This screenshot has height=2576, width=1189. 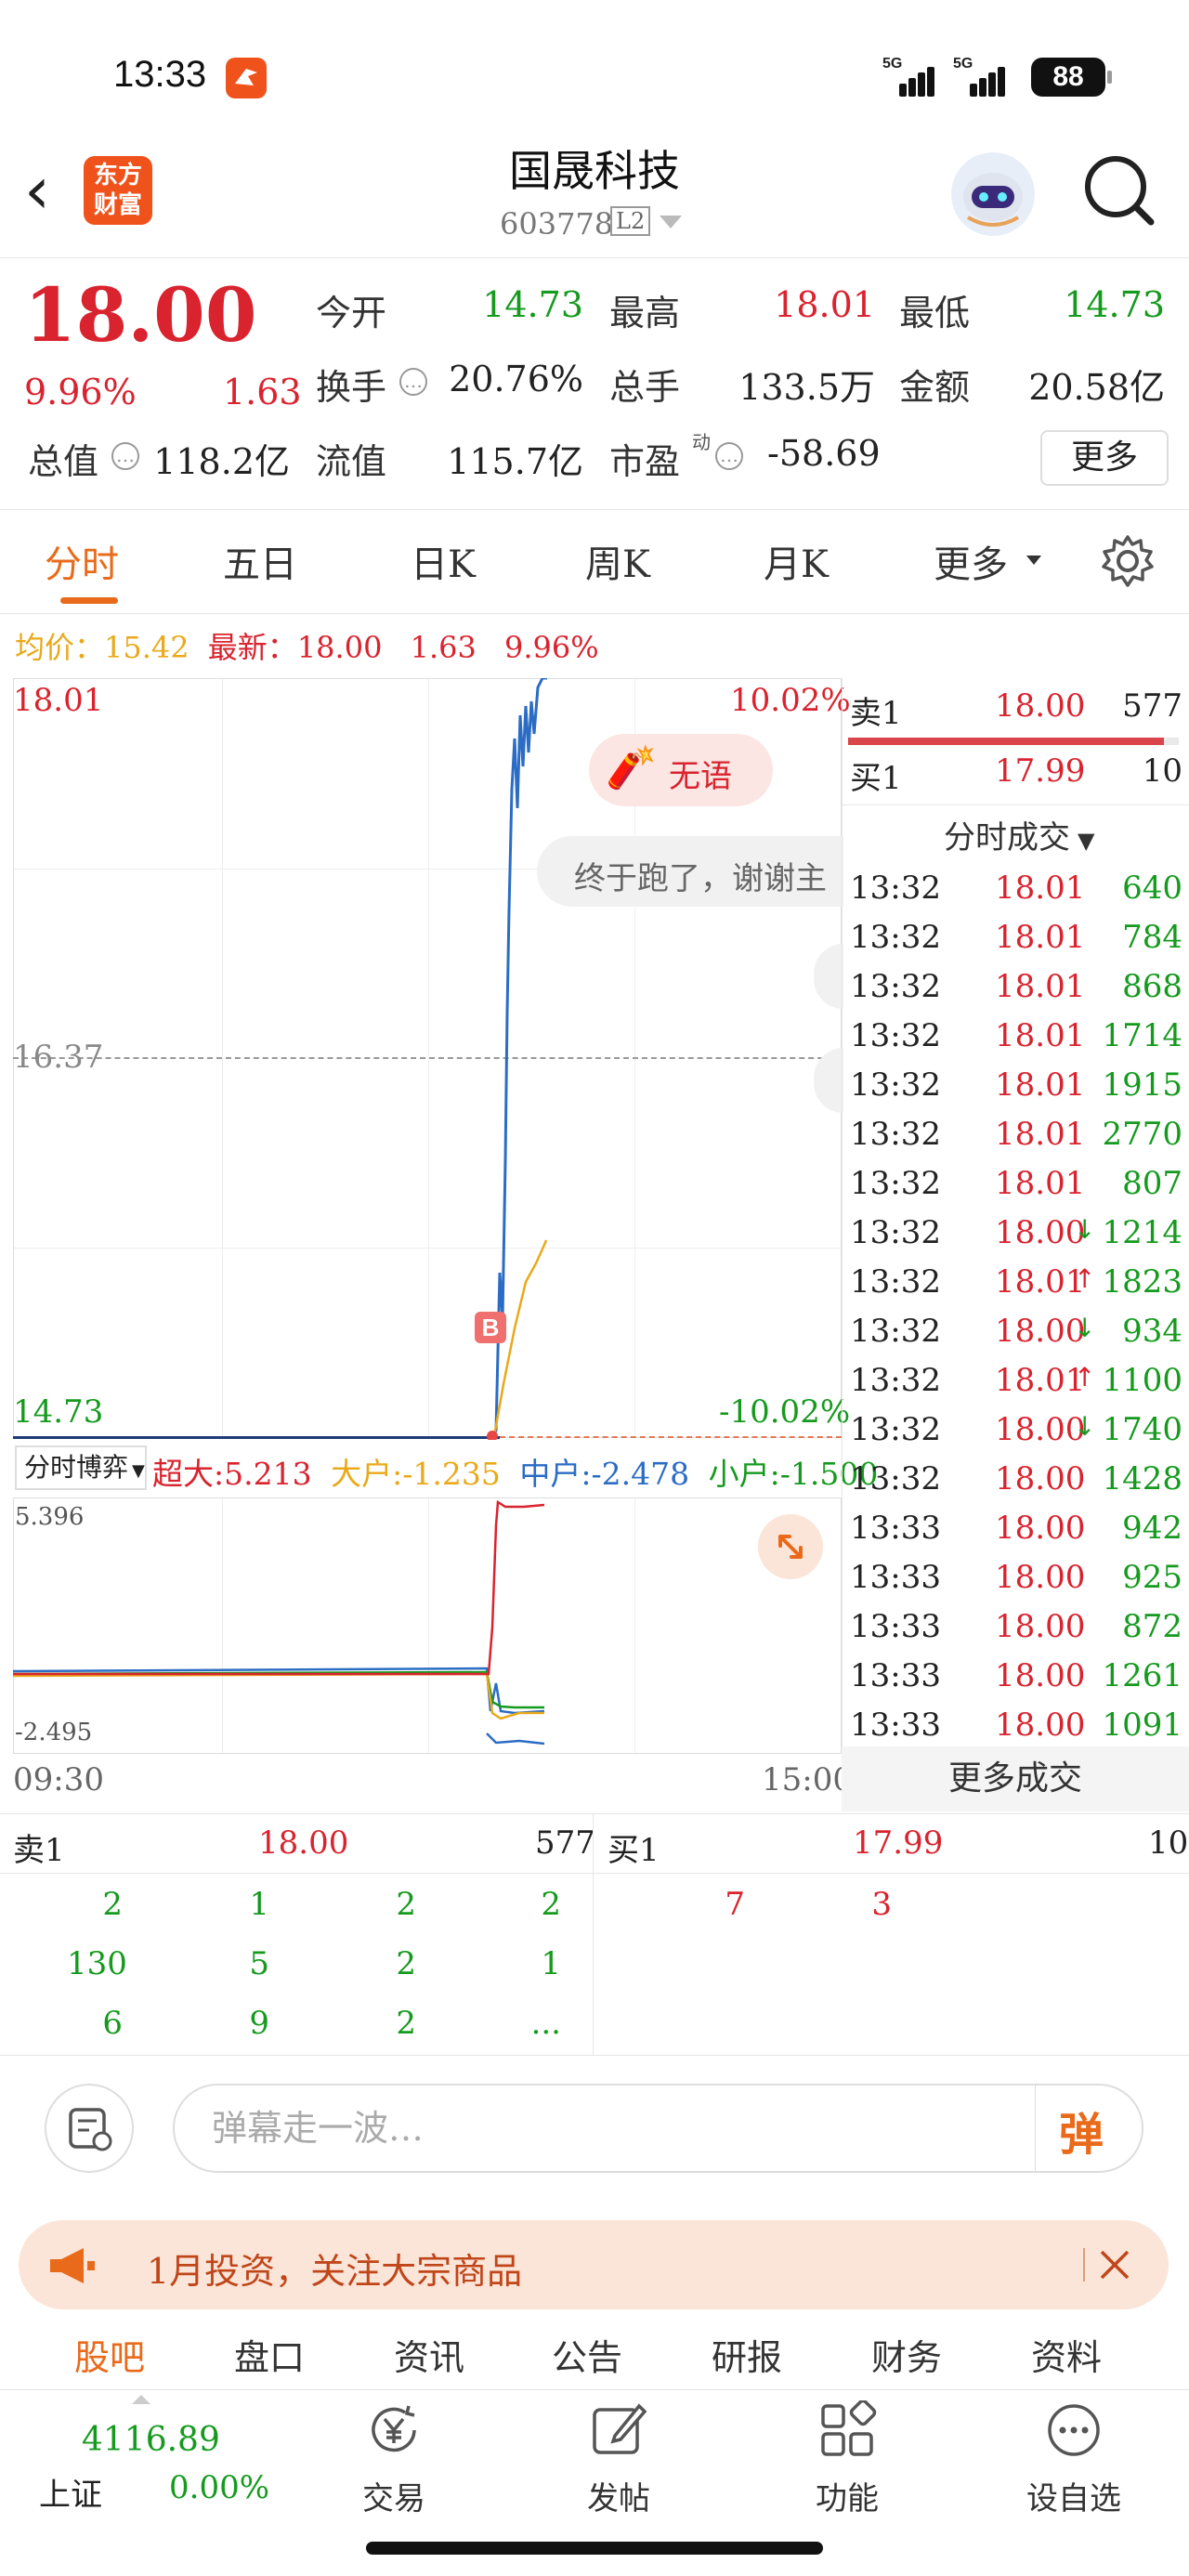 What do you see at coordinates (392, 2462) in the screenshot?
I see `nav-trade: 交易` at bounding box center [392, 2462].